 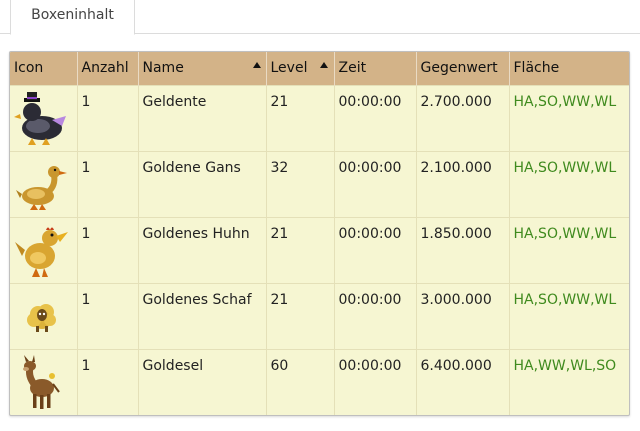 I want to click on golden-sheep-icon, so click(x=44, y=317).